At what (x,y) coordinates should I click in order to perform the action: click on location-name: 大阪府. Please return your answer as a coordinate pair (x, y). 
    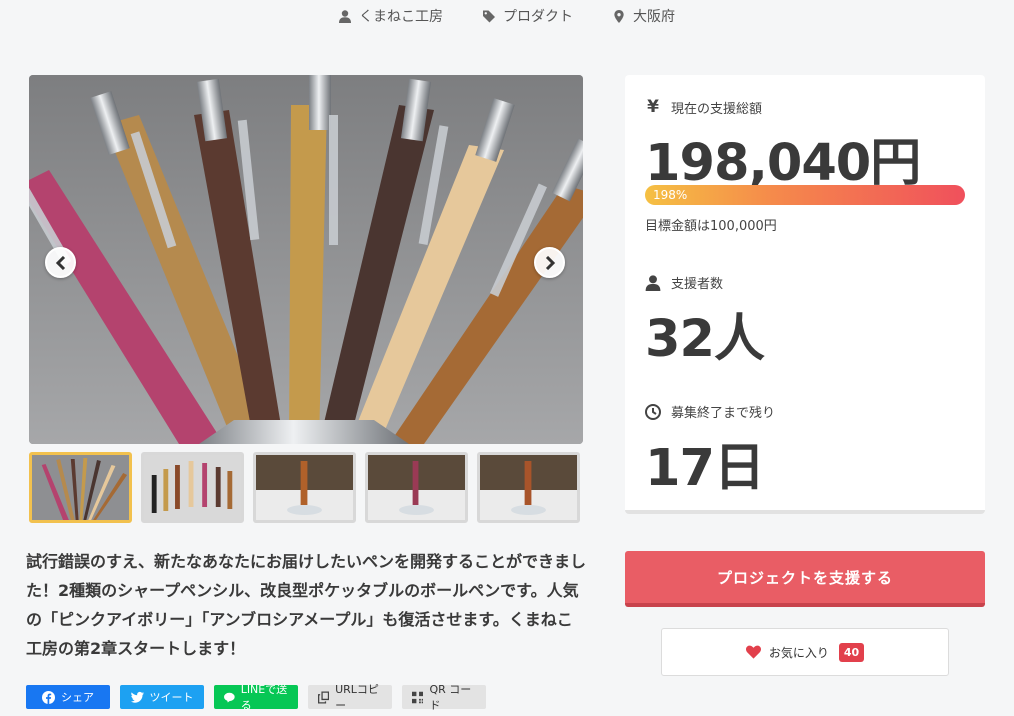
    Looking at the image, I should click on (654, 17).